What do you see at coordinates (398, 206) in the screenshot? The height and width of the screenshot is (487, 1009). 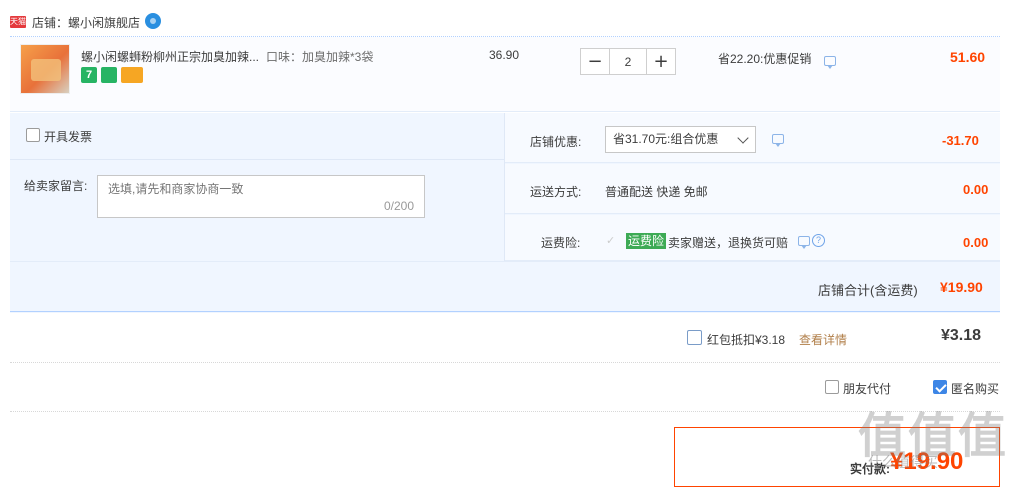 I see `message-char-count: 0/200` at bounding box center [398, 206].